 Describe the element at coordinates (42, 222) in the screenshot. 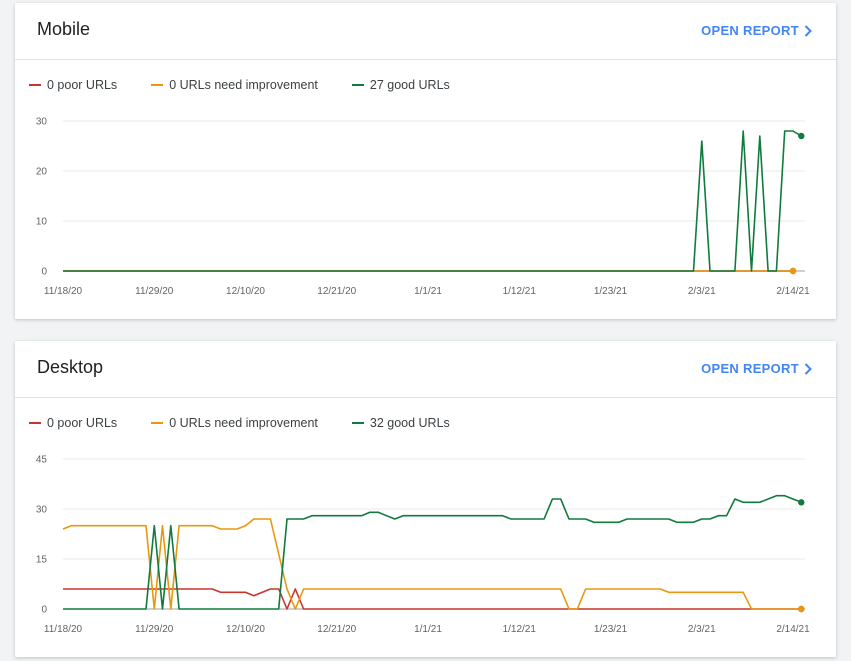

I see `y-tick-label: 10` at that location.